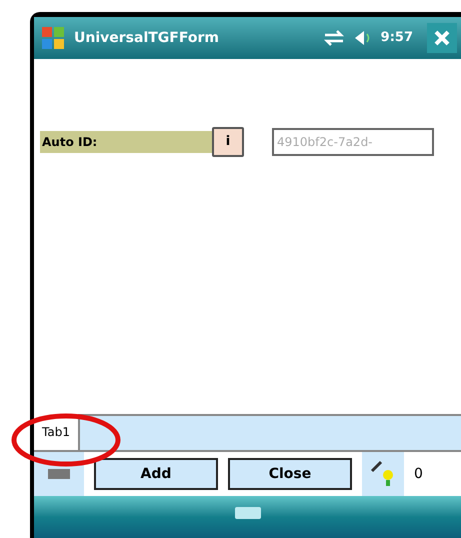 This screenshot has width=461, height=538. I want to click on windows-logo-icon, so click(53, 38).